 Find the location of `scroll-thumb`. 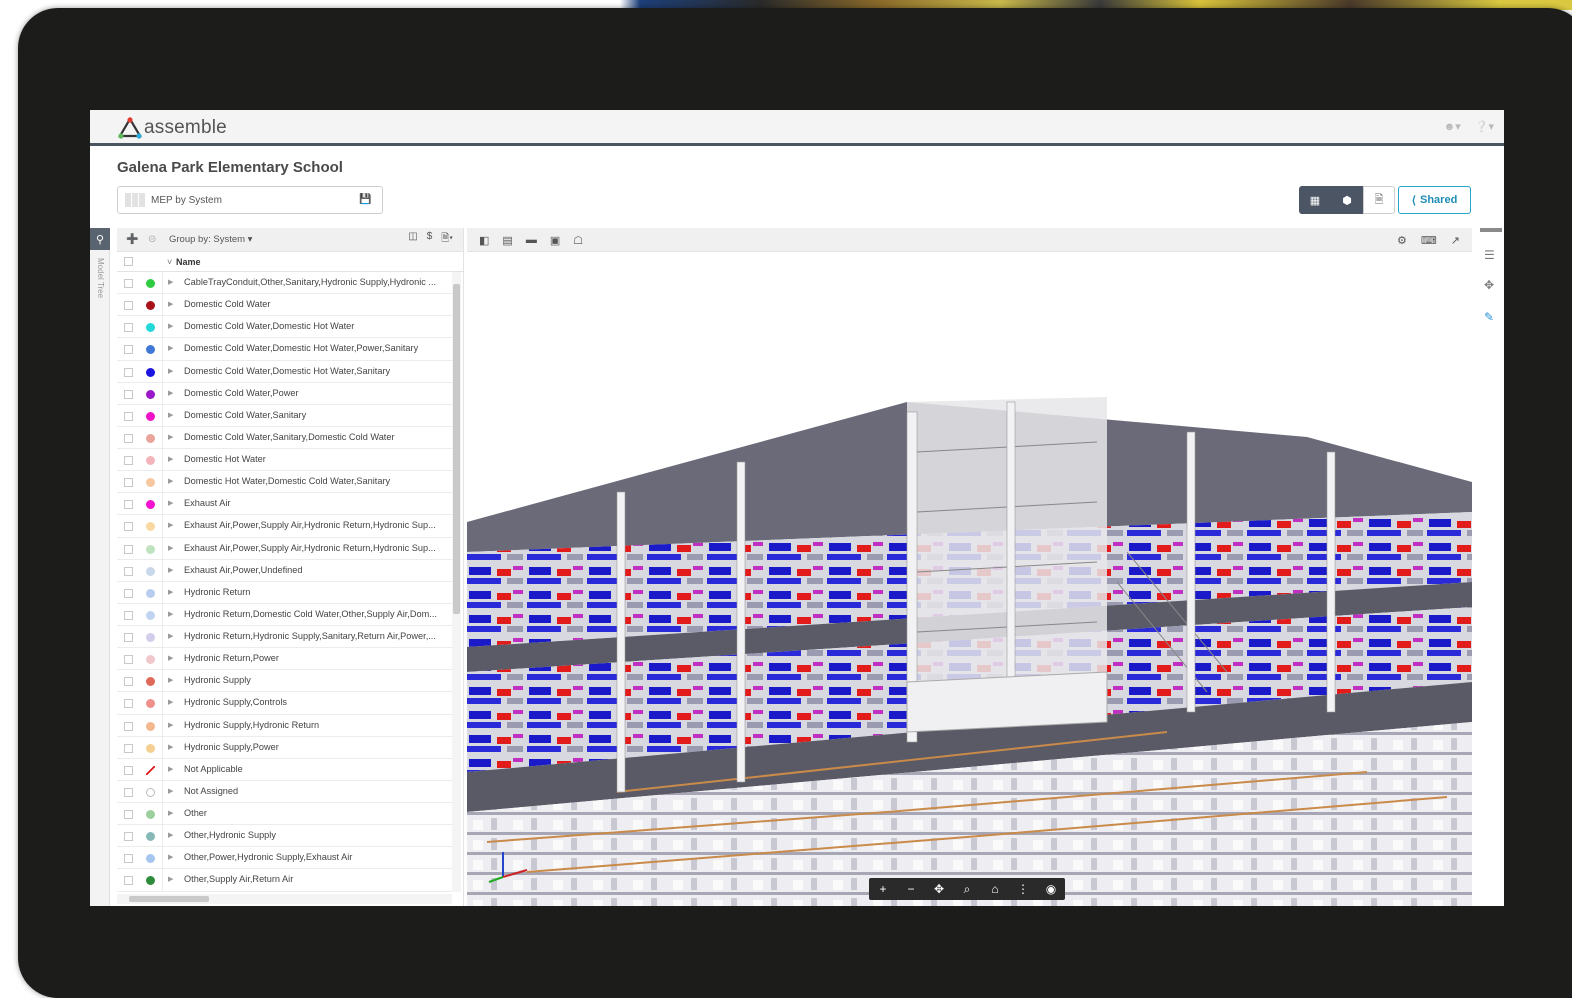

scroll-thumb is located at coordinates (169, 899).